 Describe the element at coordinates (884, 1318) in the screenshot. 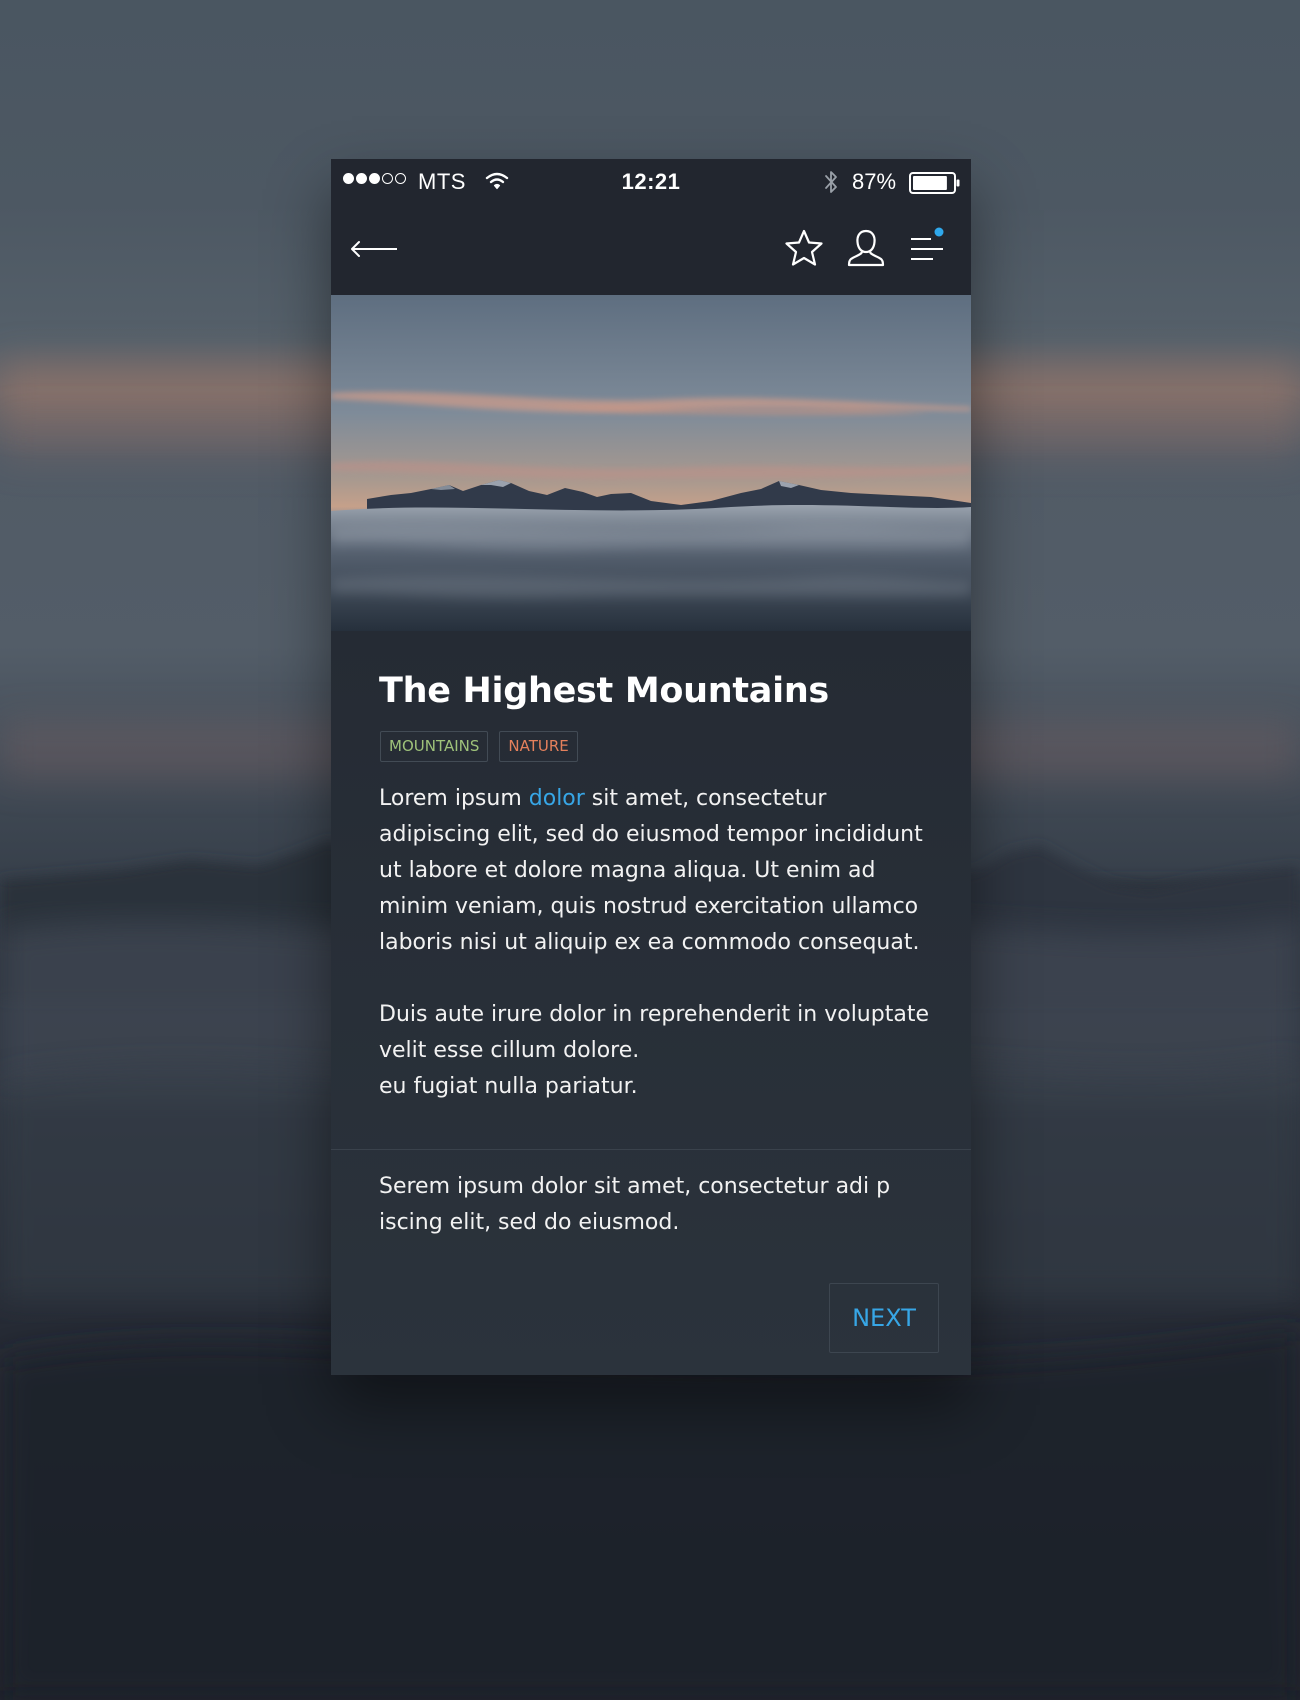

I see `next-button: NEXT` at that location.